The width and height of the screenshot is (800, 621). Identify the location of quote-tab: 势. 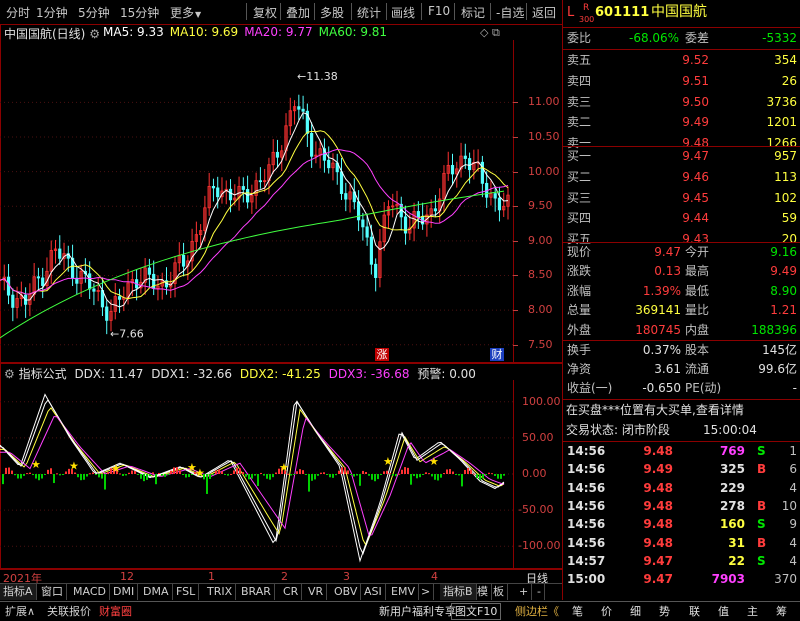
(664, 611).